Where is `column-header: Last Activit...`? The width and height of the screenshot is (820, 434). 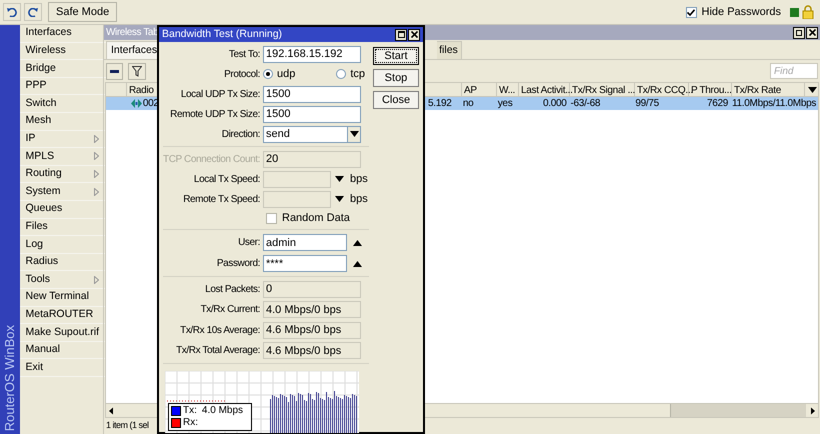 column-header: Last Activit... is located at coordinates (544, 89).